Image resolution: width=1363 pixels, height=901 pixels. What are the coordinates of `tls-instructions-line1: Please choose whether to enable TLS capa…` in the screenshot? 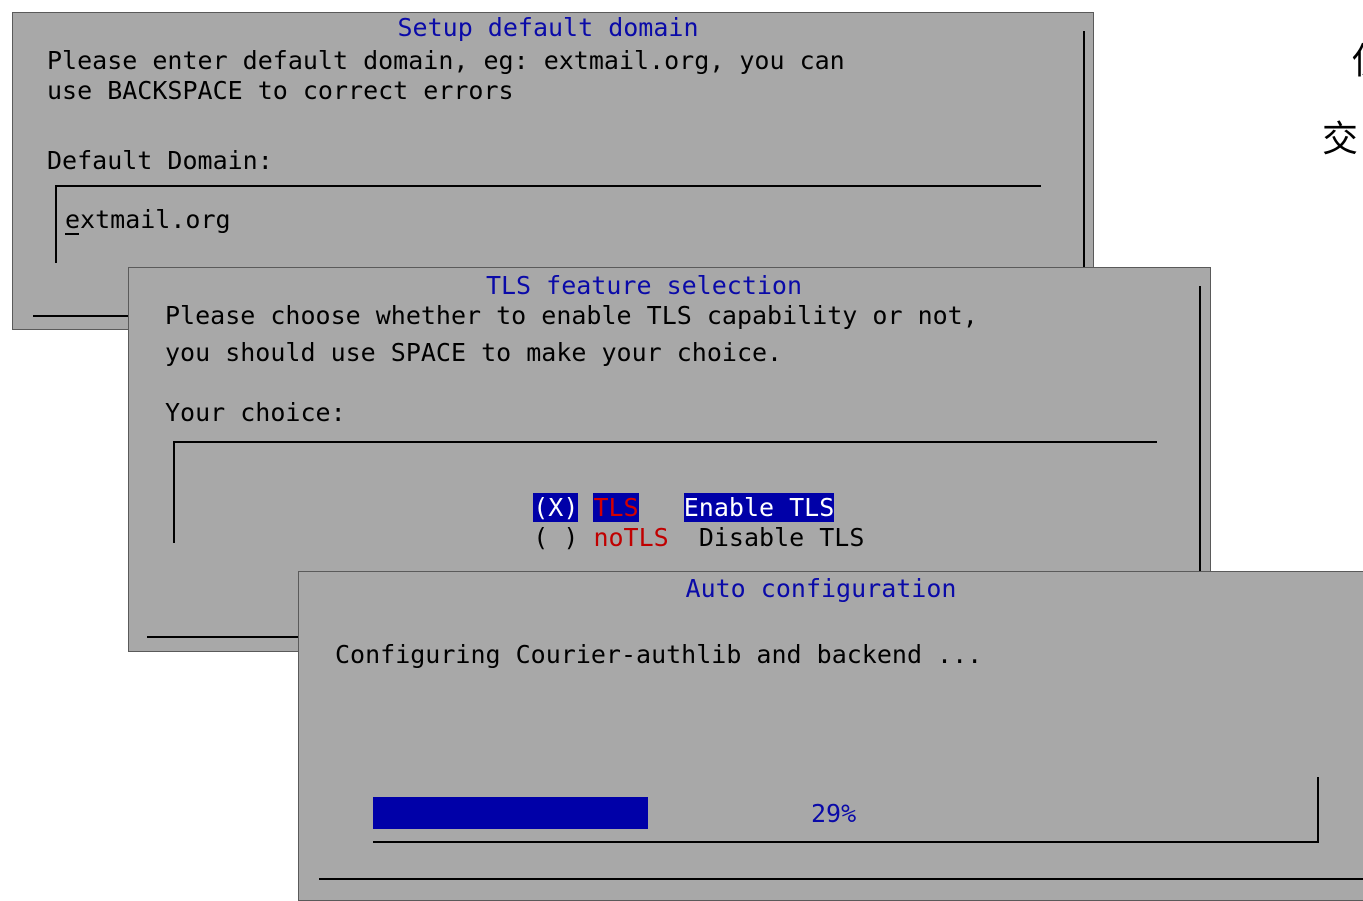 It's located at (571, 315).